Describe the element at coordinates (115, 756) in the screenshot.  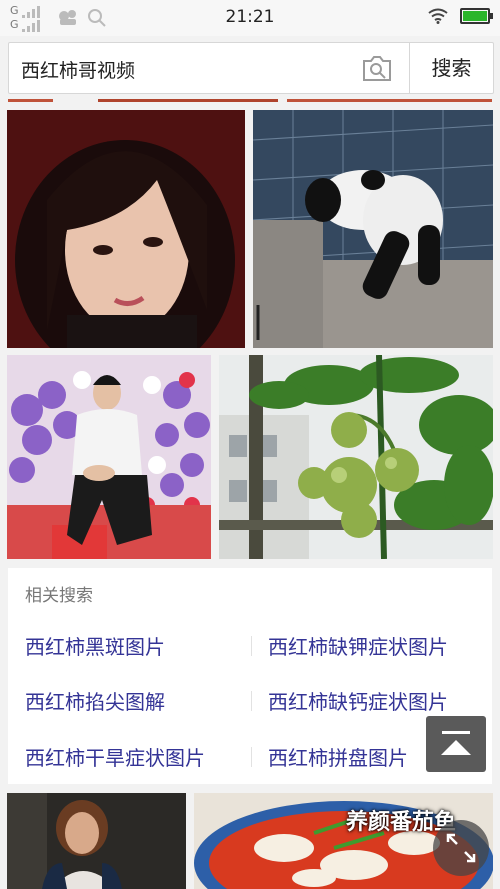
I see `related-search-link: 西红柿干旱症状图片` at that location.